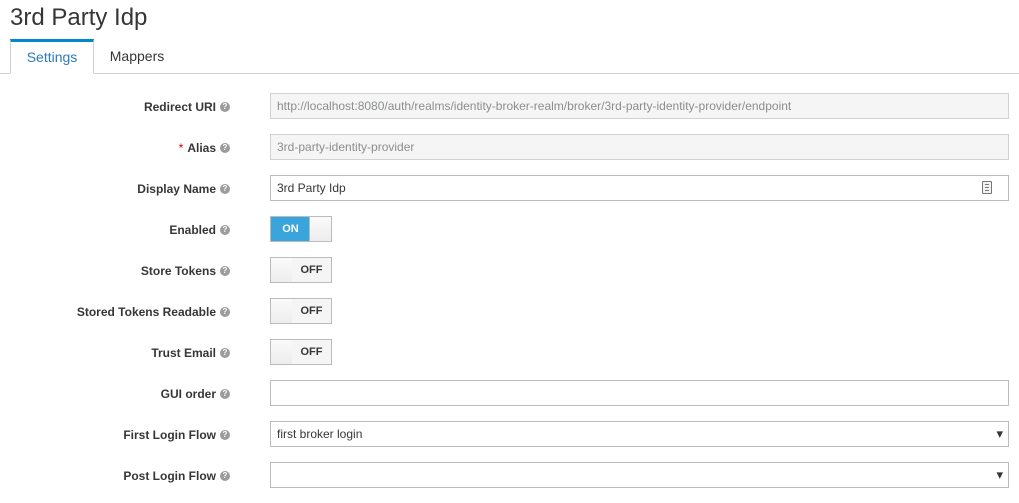  I want to click on alias-field: 3rd-party-identity-provider, so click(639, 147).